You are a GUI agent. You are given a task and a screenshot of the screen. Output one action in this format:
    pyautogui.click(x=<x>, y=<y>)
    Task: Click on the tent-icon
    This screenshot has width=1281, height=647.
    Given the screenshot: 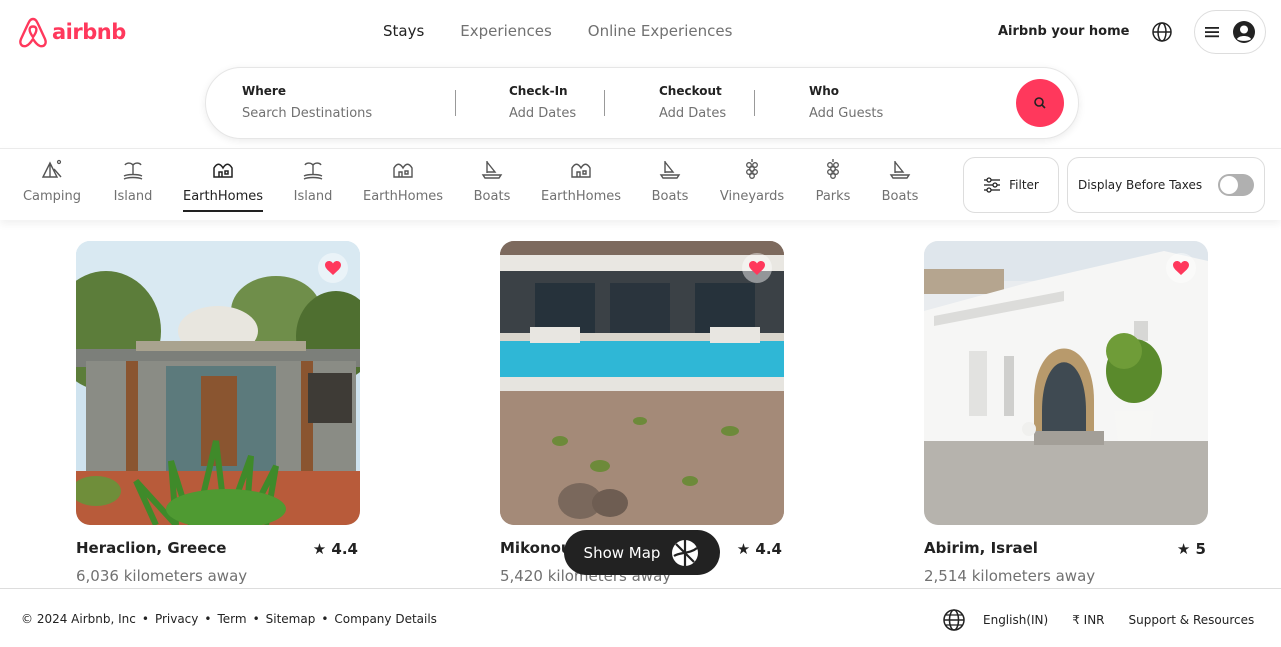 What is the action you would take?
    pyautogui.click(x=51, y=168)
    